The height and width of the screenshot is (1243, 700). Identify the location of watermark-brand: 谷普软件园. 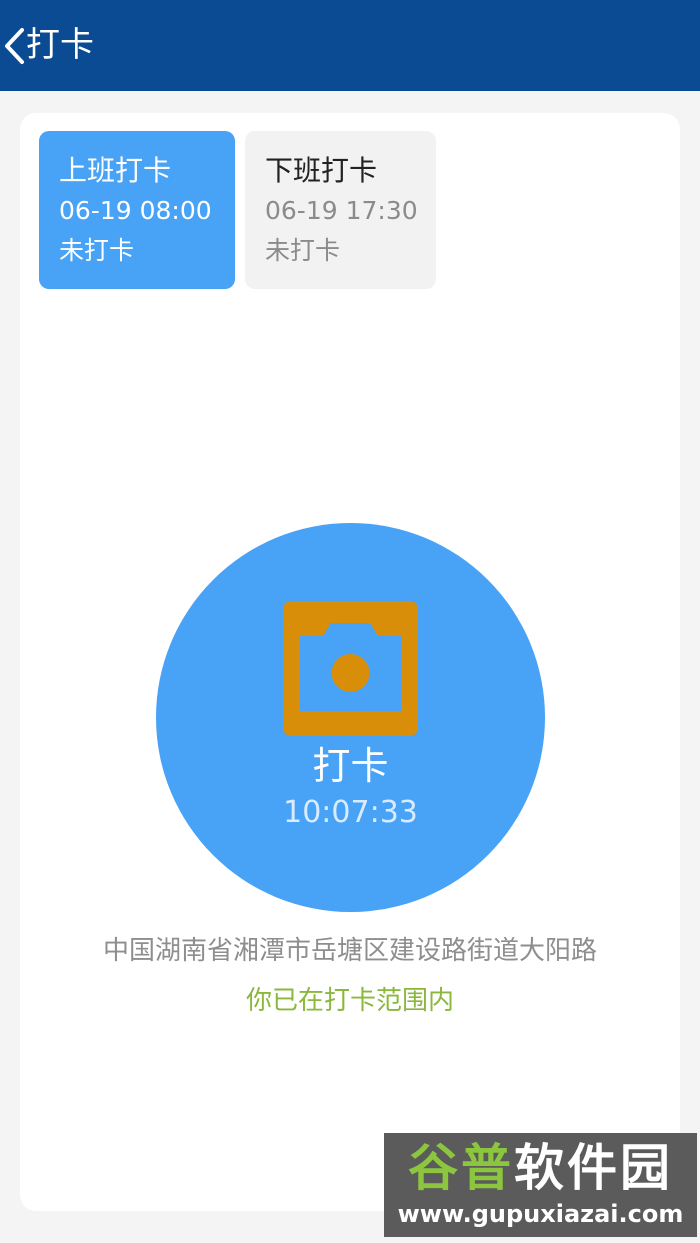
(540, 1168).